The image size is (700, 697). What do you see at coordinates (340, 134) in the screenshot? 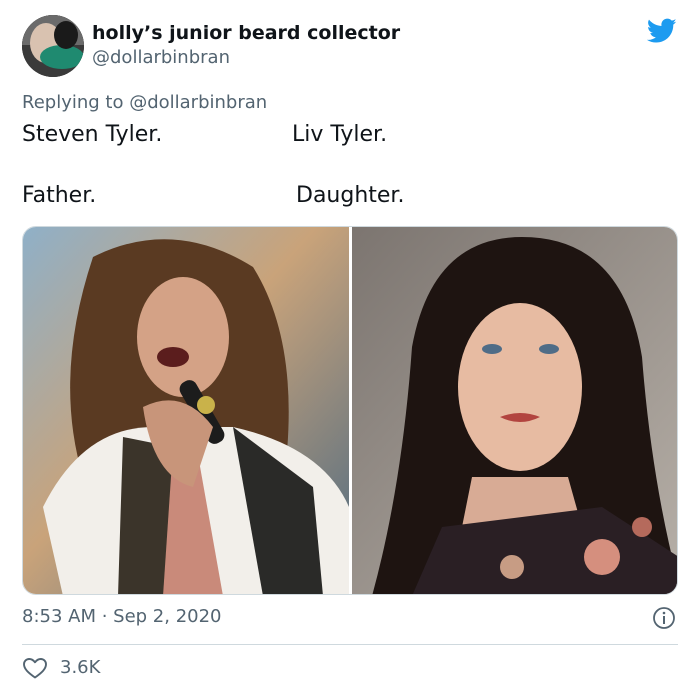
I see `tweet-text-line1-right: Liv Tyler.` at bounding box center [340, 134].